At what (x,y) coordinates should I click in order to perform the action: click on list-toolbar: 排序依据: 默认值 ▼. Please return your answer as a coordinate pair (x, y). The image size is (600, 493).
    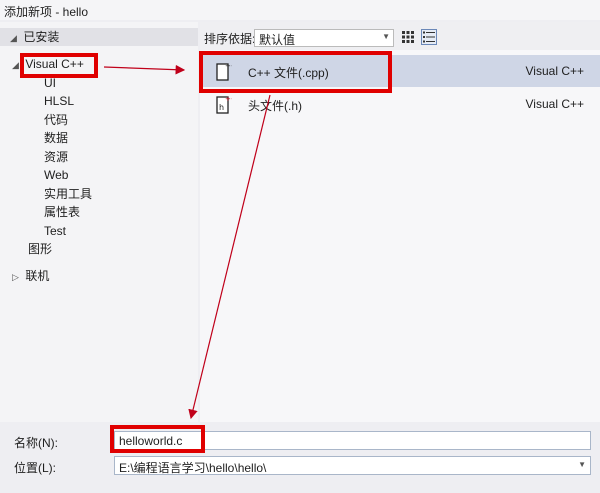
    Looking at the image, I should click on (400, 36).